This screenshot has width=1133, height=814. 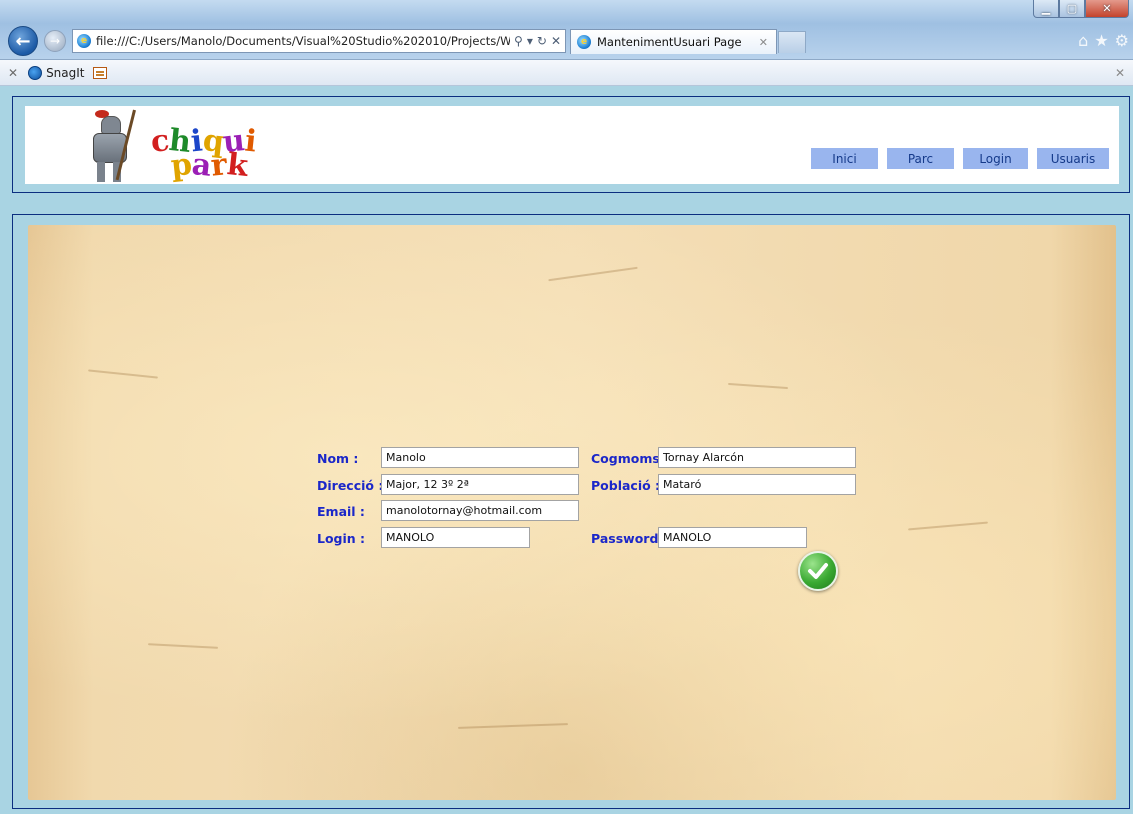 What do you see at coordinates (556, 41) in the screenshot?
I see `stop-icon: ✕` at bounding box center [556, 41].